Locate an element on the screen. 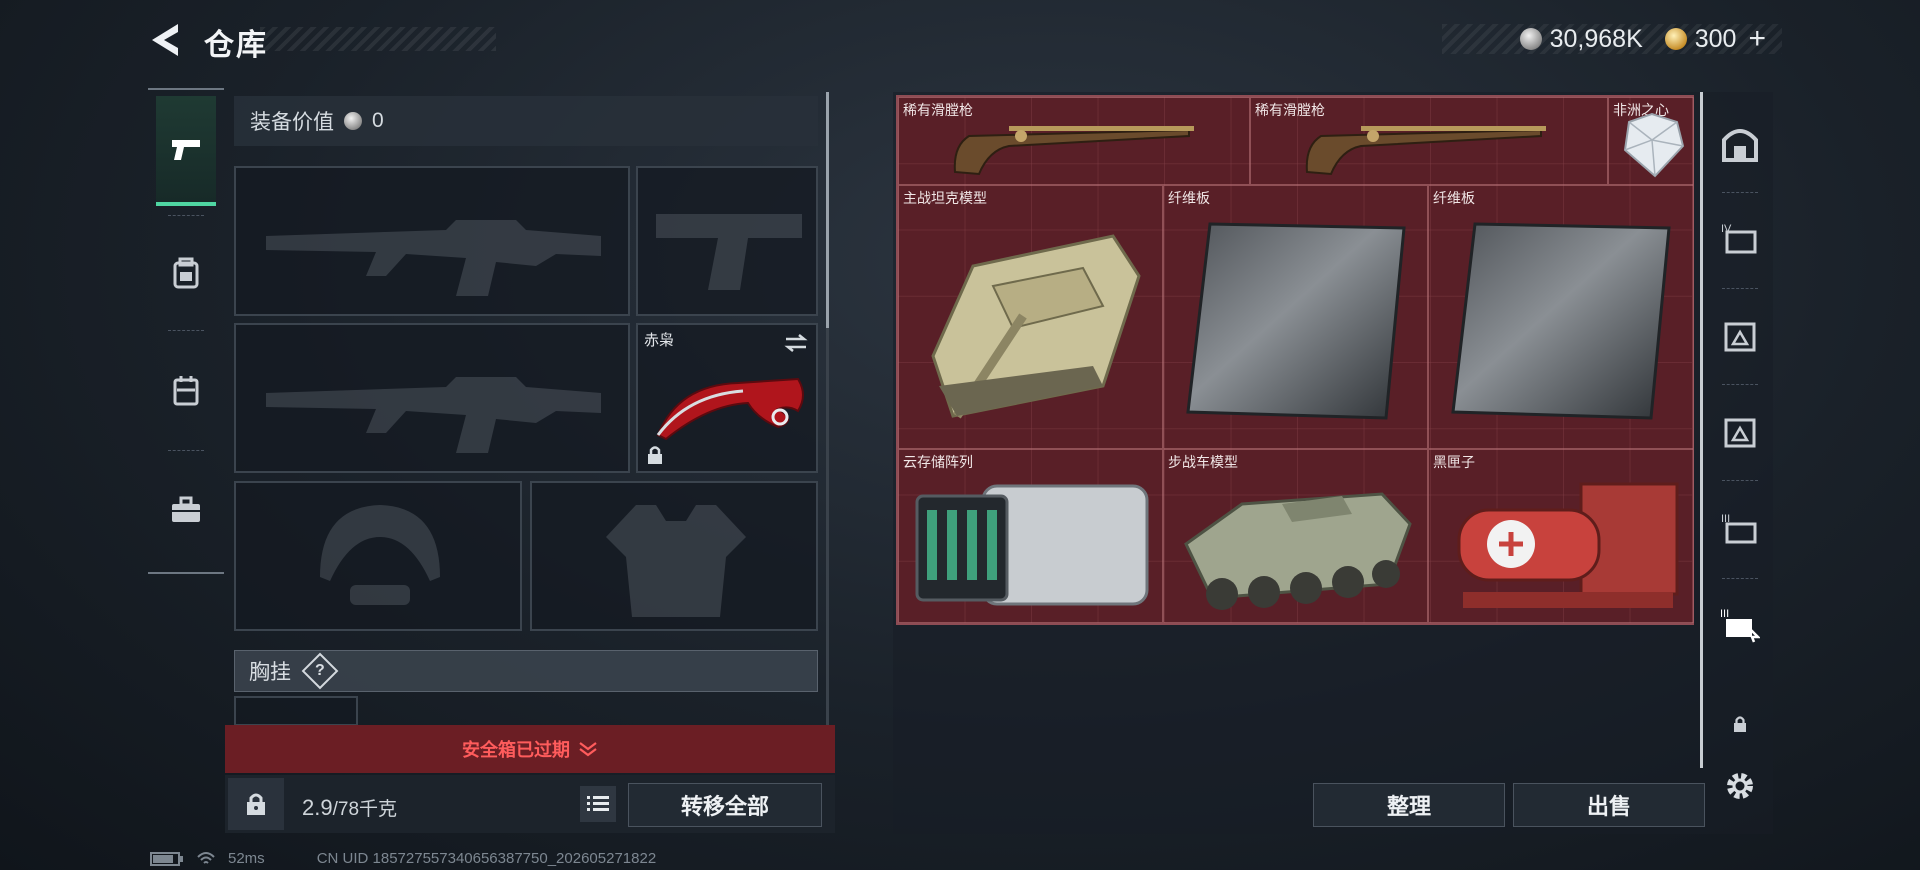 The height and width of the screenshot is (870, 1920). storage-page-3-button is located at coordinates (1740, 432).